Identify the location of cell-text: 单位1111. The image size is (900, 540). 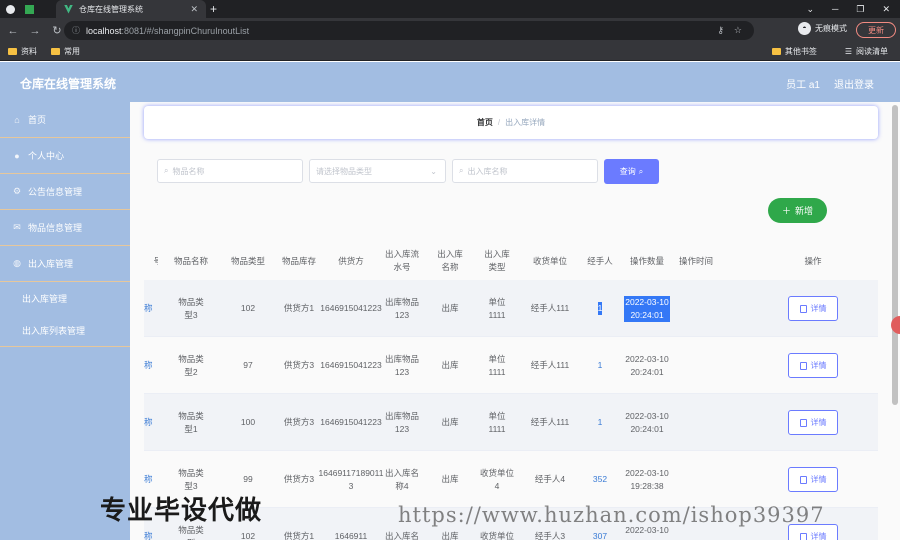
(497, 365).